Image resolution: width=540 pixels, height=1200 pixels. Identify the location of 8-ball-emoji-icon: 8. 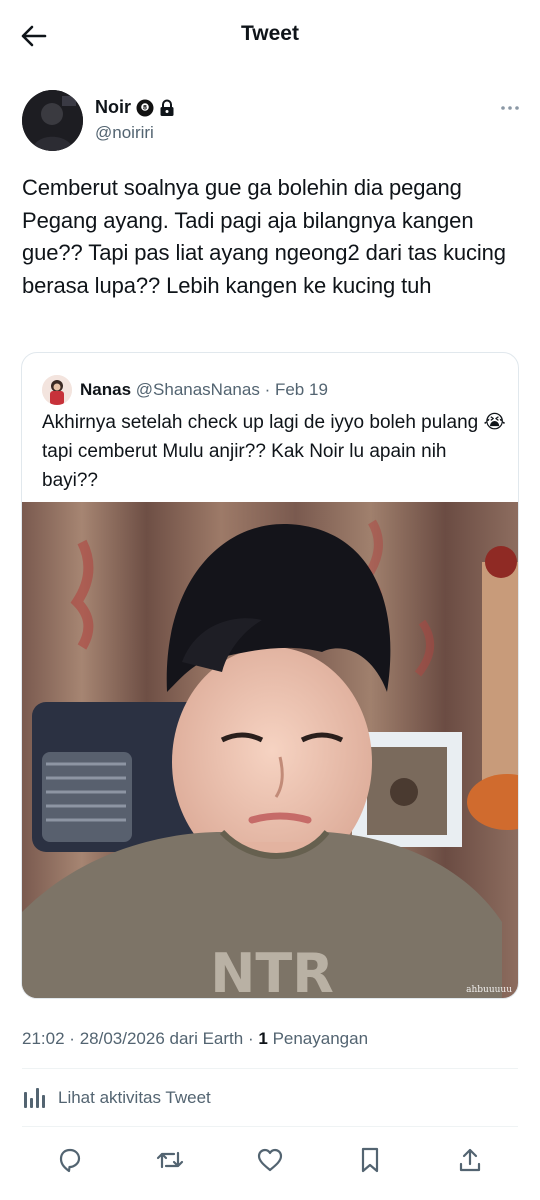
(145, 107).